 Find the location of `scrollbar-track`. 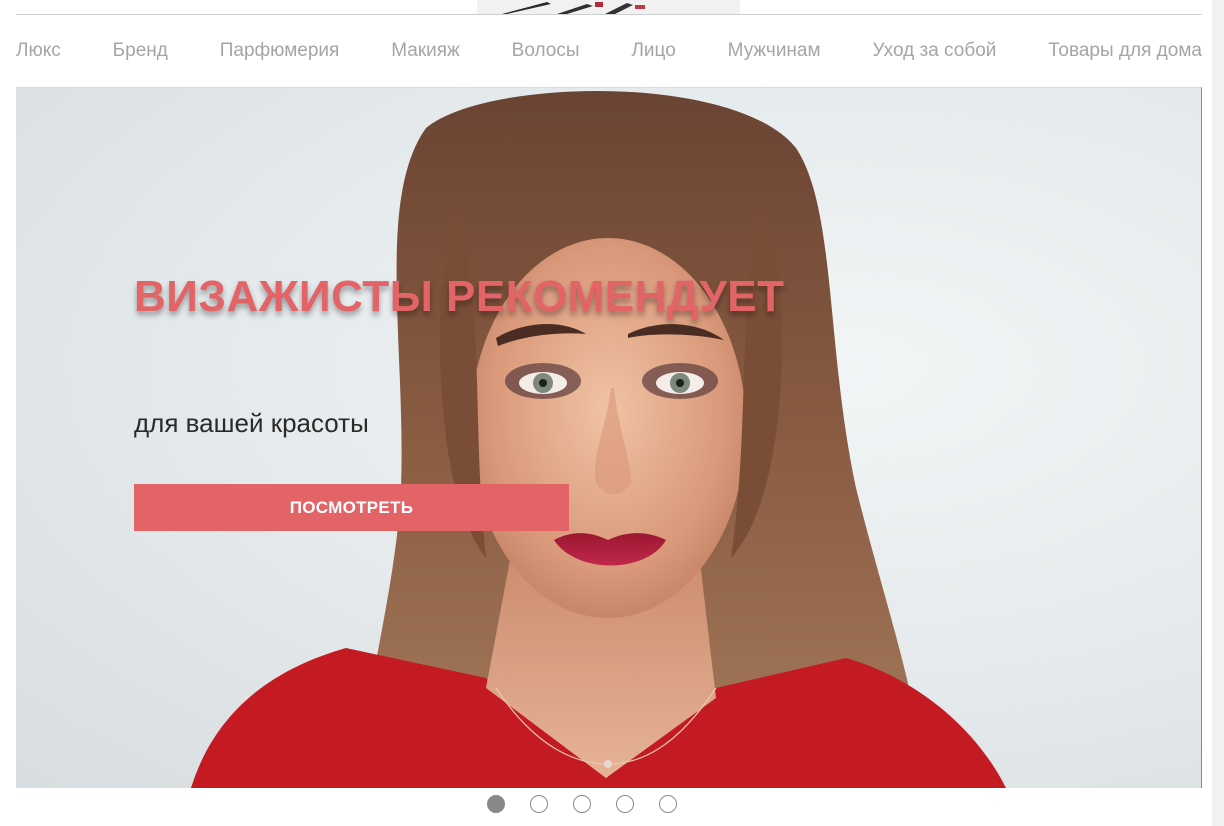

scrollbar-track is located at coordinates (1218, 413).